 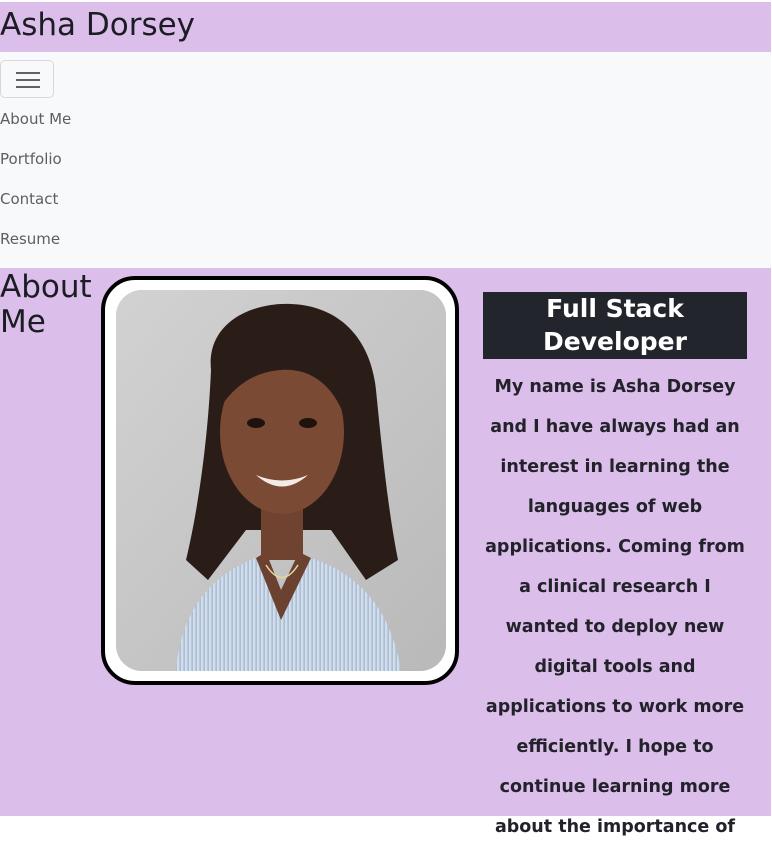 I want to click on role-badge: Full Stack Developer, so click(x=615, y=325).